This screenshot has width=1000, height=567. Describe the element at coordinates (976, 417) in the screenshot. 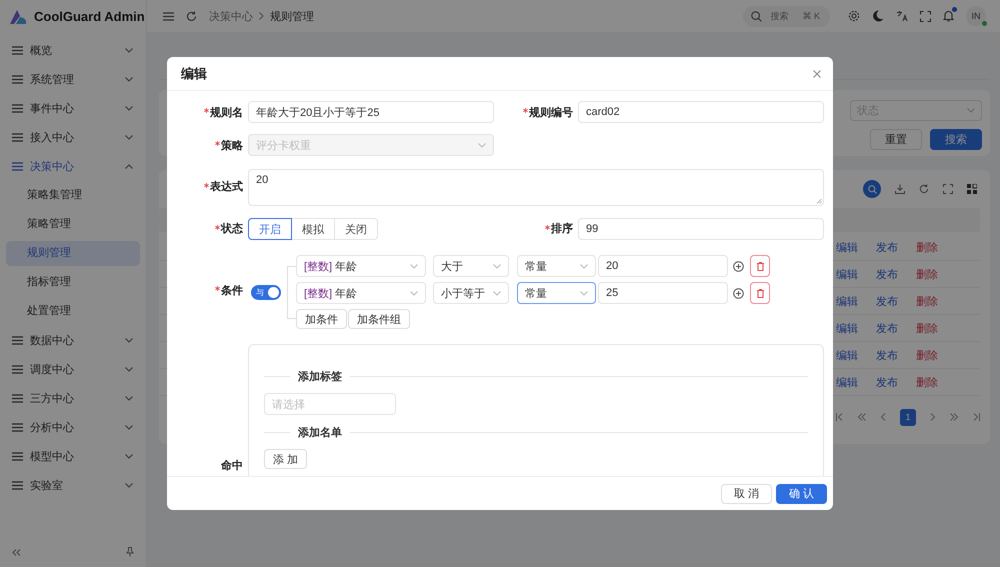

I see `last-page-icon` at that location.